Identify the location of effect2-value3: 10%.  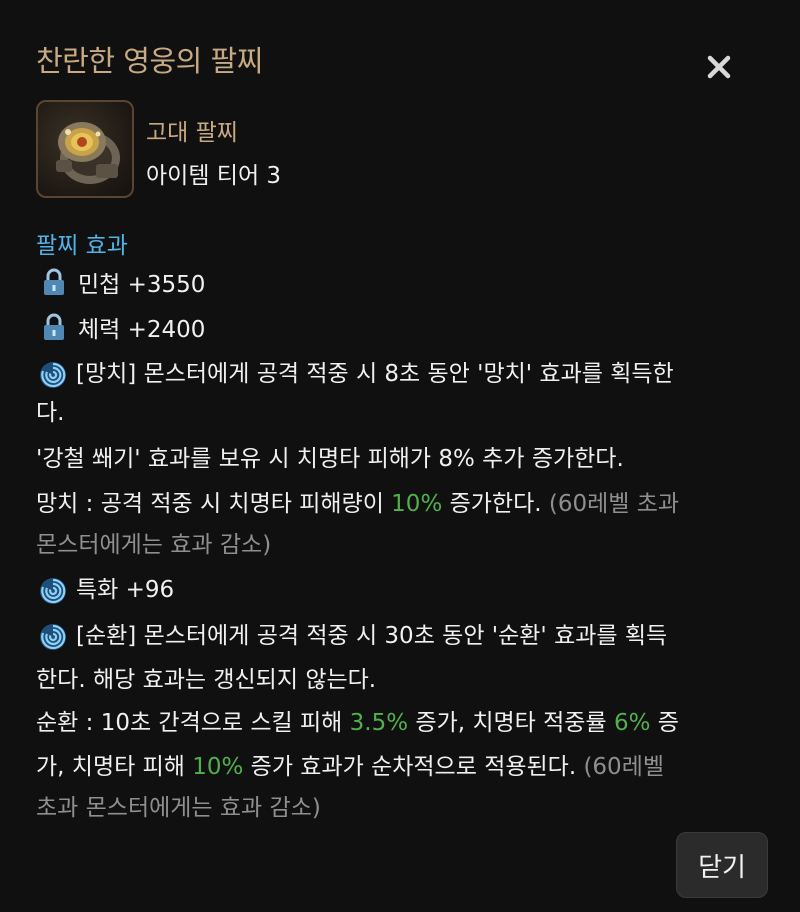
(218, 767).